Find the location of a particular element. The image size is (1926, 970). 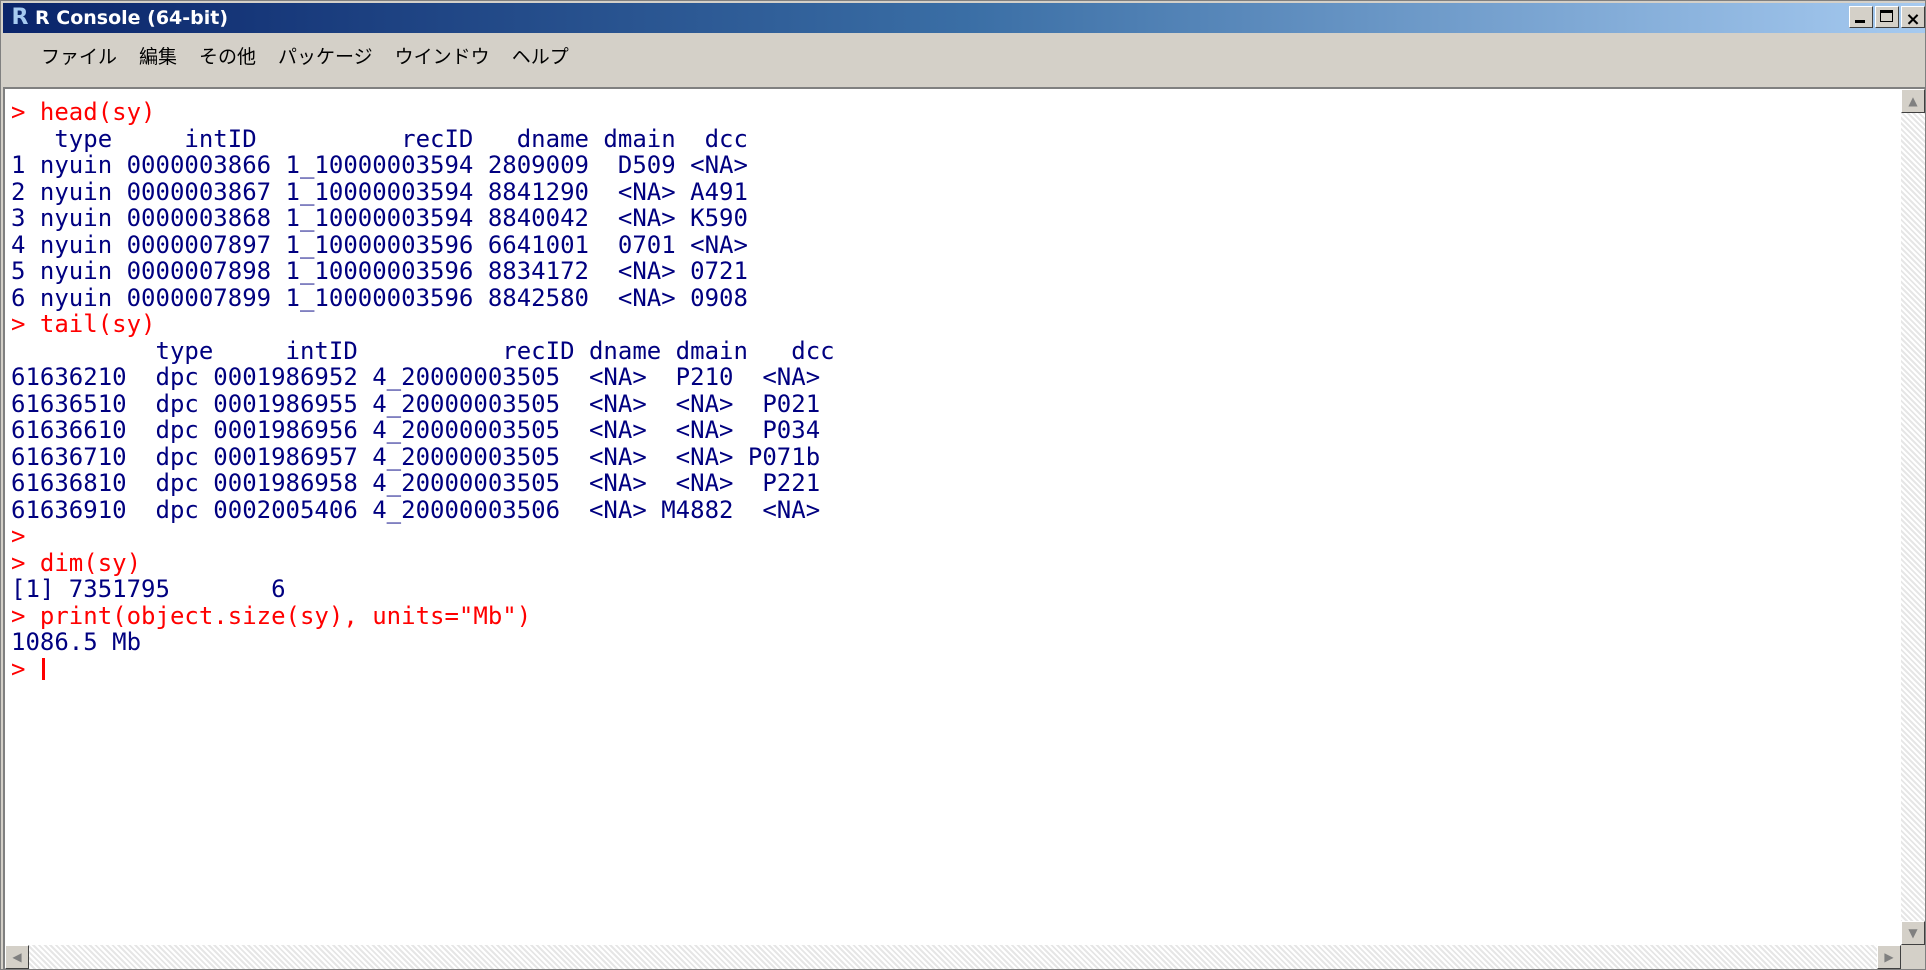

menu-file: ファイル is located at coordinates (71, 55).